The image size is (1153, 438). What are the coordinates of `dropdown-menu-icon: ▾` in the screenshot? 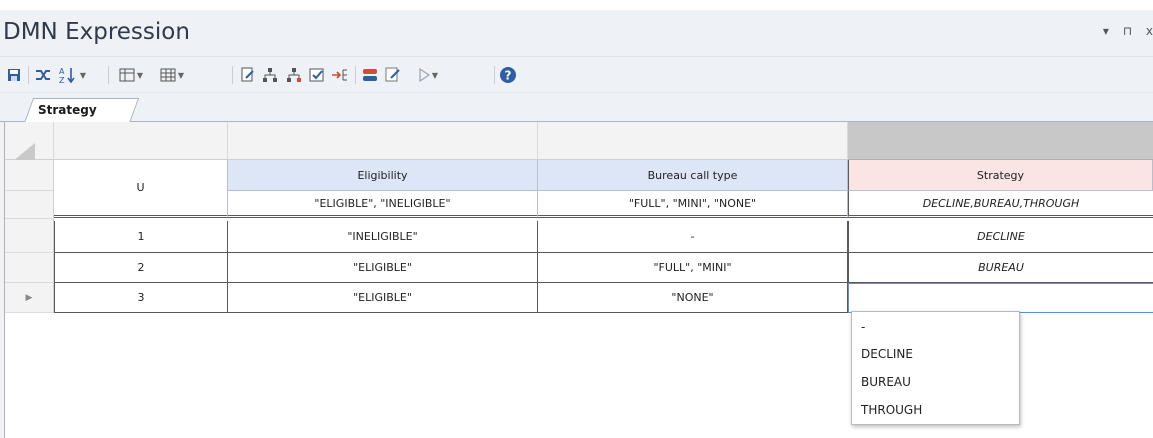 It's located at (1106, 31).